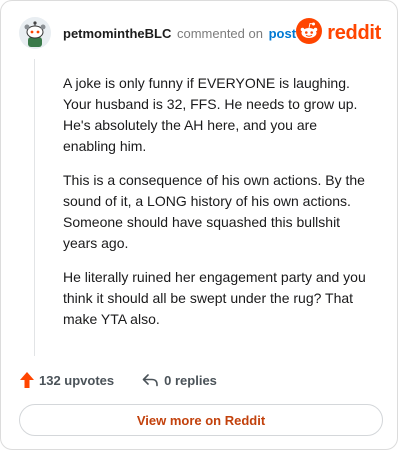 The width and height of the screenshot is (400, 452). I want to click on reply-arrow-icon, so click(150, 380).